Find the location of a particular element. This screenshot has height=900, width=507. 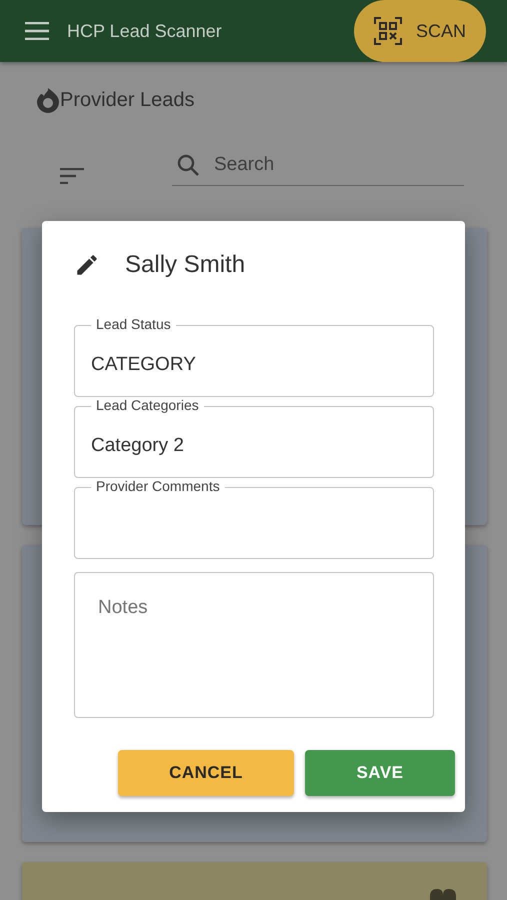

sort-icon is located at coordinates (72, 176).